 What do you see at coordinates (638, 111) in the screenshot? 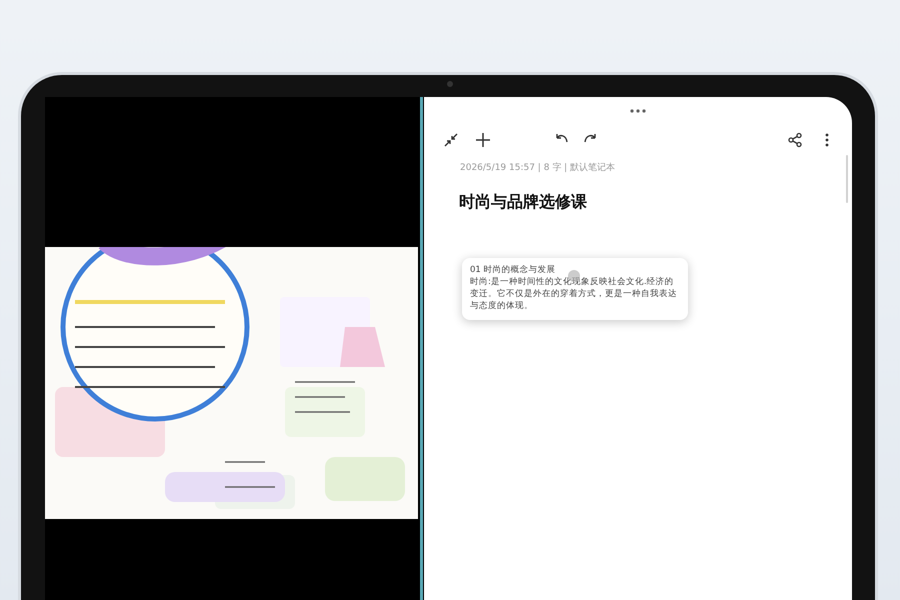
I see `drag-handle-icon` at bounding box center [638, 111].